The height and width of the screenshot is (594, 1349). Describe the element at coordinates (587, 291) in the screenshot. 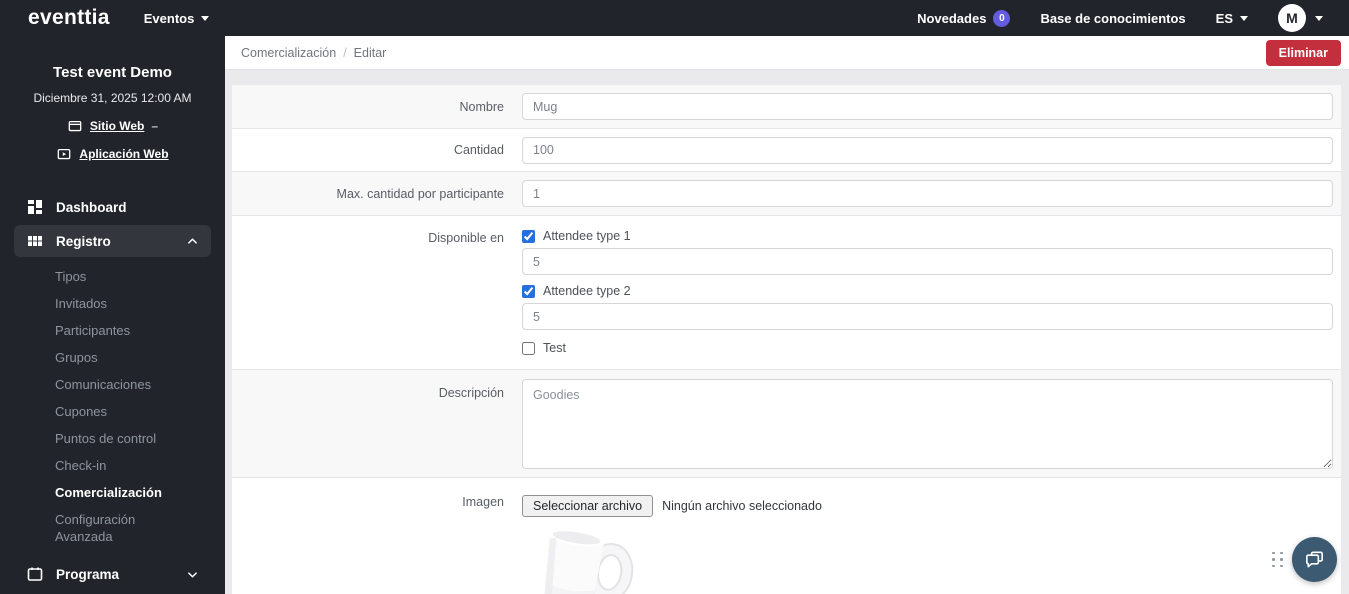

I see `attendee-type-2-label: Attendee type 2` at that location.